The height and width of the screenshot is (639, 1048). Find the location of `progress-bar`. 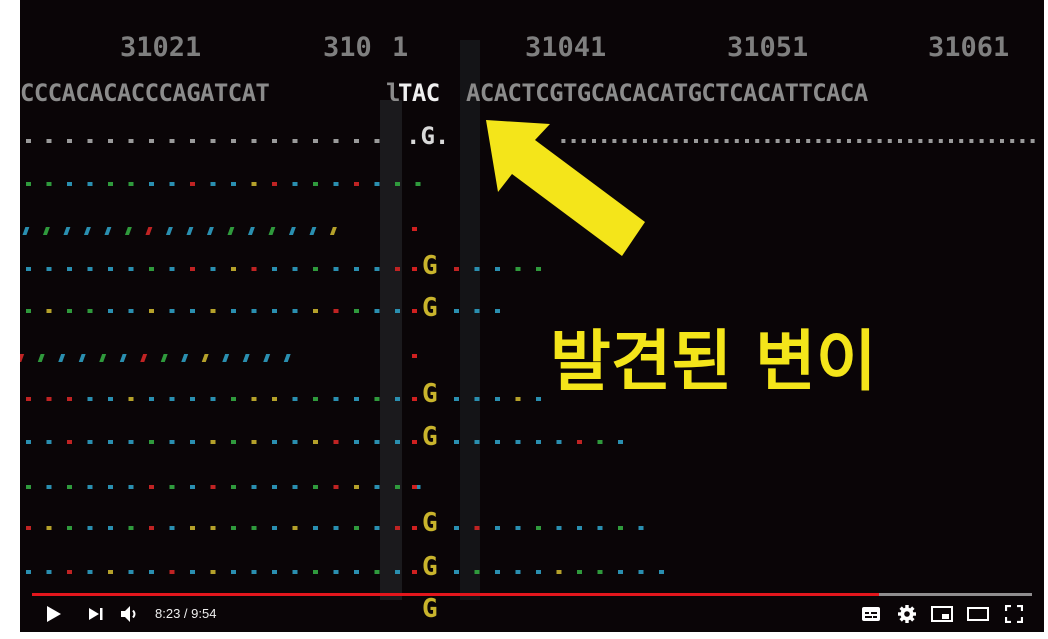

progress-bar is located at coordinates (532, 594).